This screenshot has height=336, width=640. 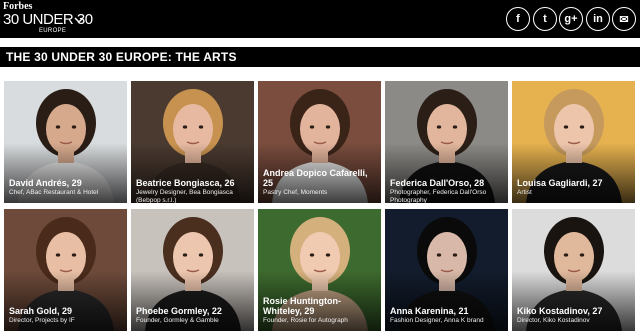 What do you see at coordinates (571, 19) in the screenshot?
I see `google-plus-icon: g+` at bounding box center [571, 19].